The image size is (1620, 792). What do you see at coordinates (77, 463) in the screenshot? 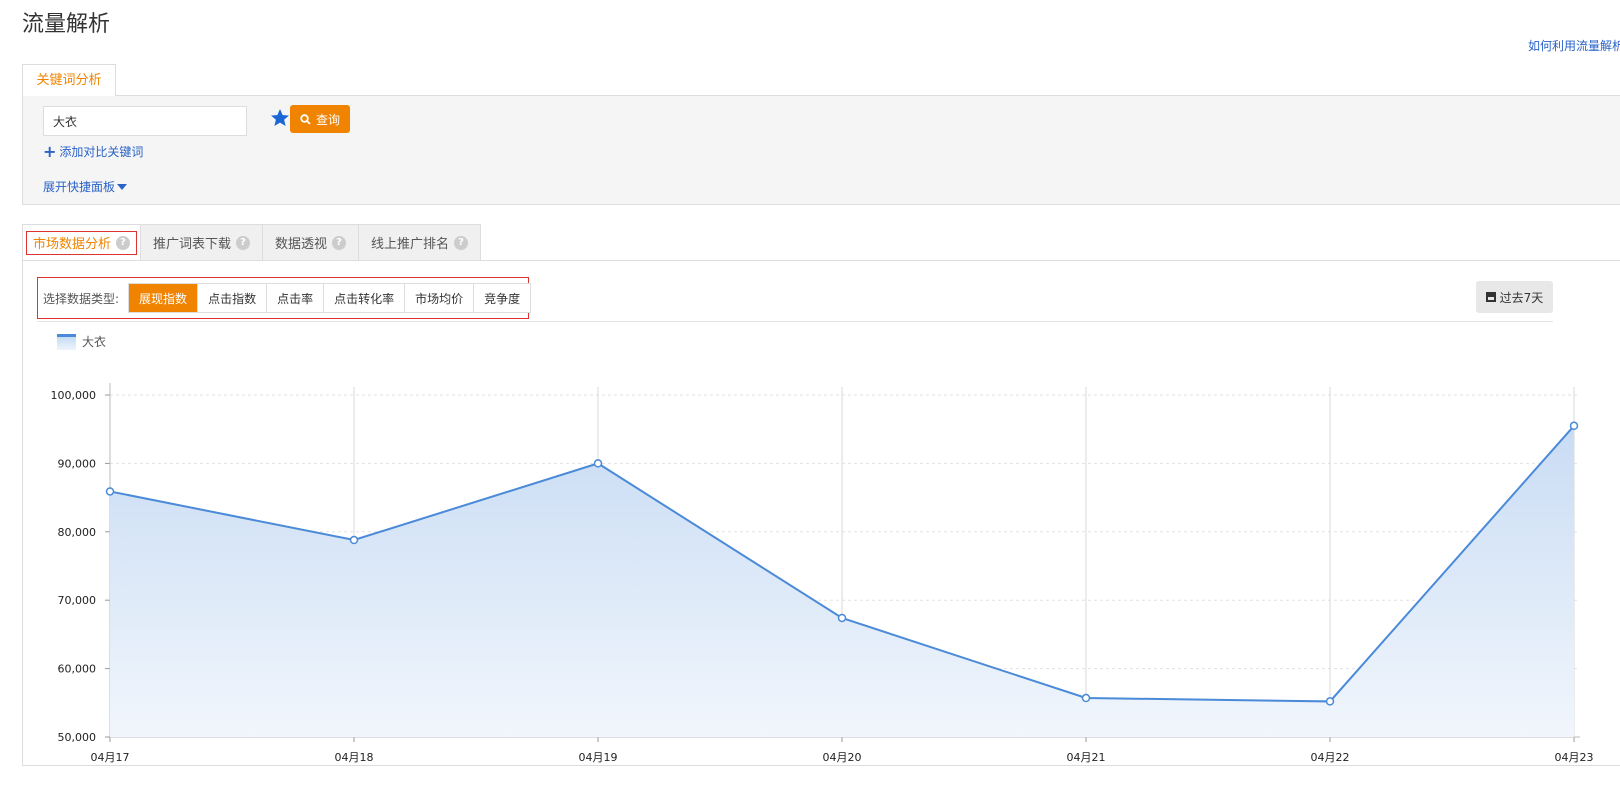
I see `y-tick-label: 90,000` at bounding box center [77, 463].